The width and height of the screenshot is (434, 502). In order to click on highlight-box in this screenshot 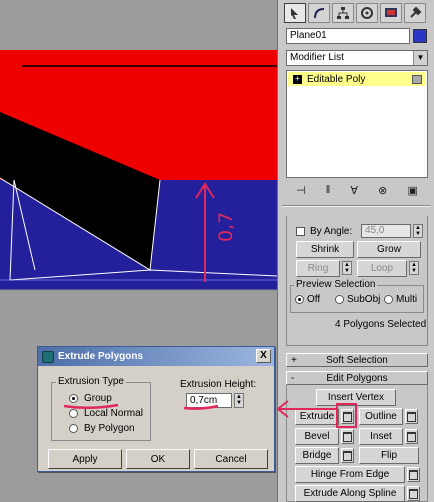, I will do `click(346, 415)`.